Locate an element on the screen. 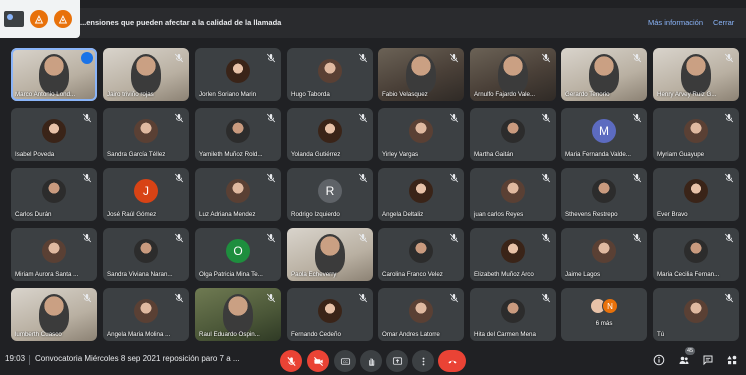  info-icon is located at coordinates (659, 360).